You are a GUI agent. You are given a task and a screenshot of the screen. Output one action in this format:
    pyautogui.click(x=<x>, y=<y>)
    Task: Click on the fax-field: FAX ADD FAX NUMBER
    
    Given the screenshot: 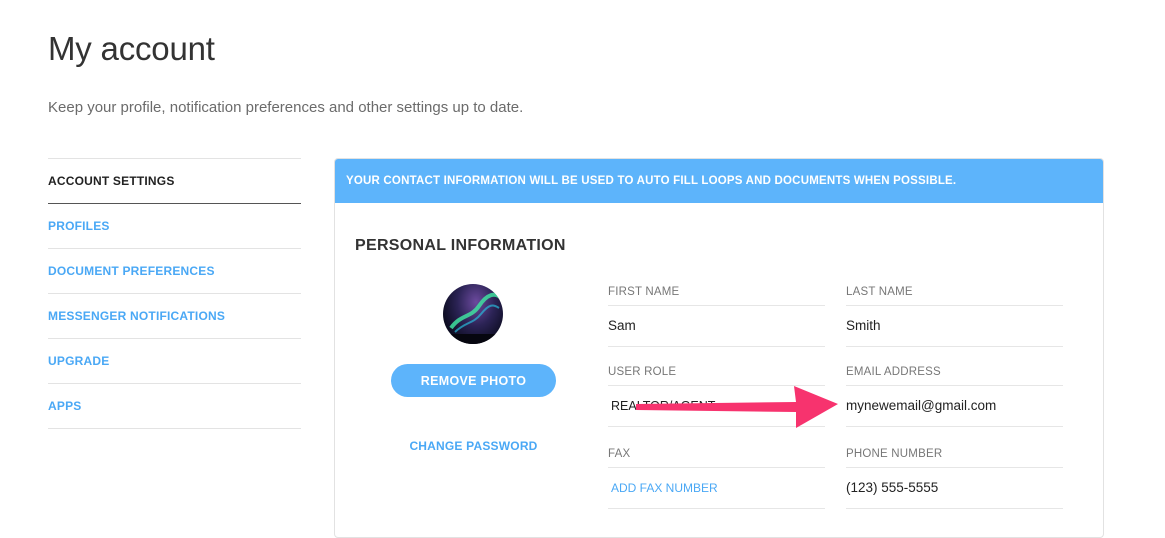 What is the action you would take?
    pyautogui.click(x=716, y=477)
    